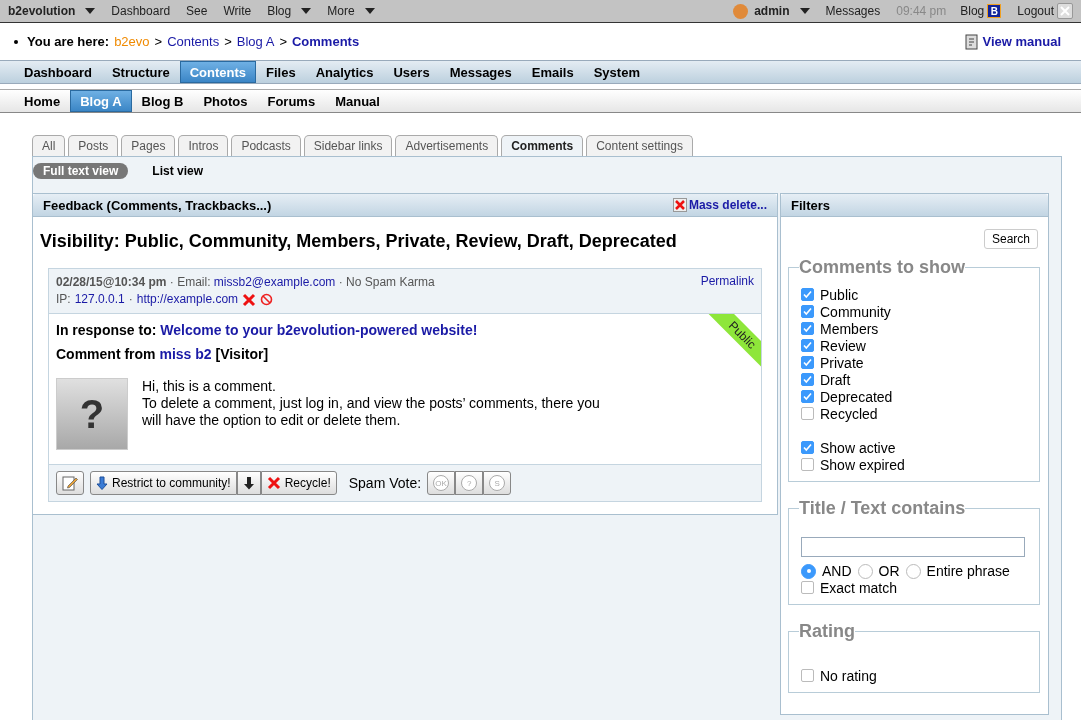 Image resolution: width=1081 pixels, height=720 pixels. Describe the element at coordinates (837, 571) in the screenshot. I see `radio-label: AND` at that location.